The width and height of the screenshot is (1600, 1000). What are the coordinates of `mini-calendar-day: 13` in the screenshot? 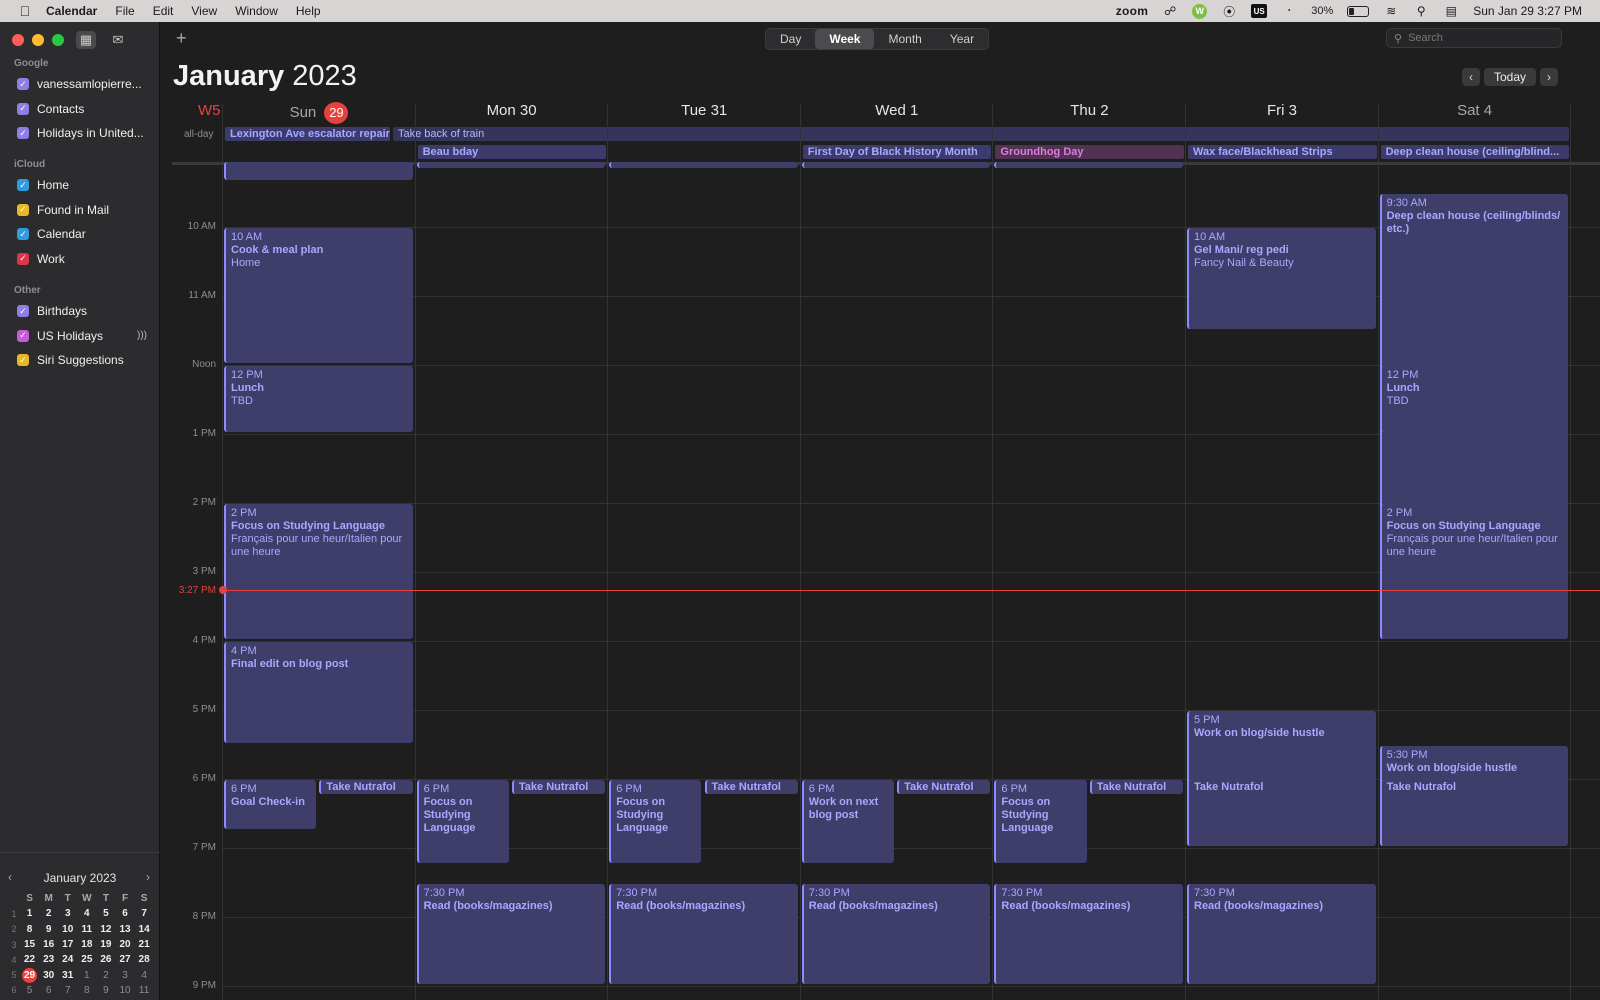 It's located at (124, 929).